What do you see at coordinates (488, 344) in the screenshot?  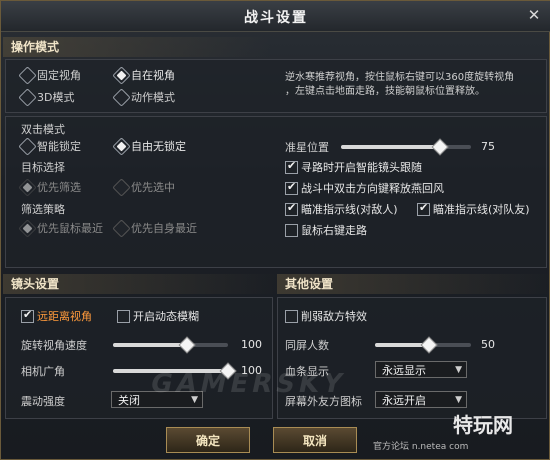 I see `same-screen-value: 50` at bounding box center [488, 344].